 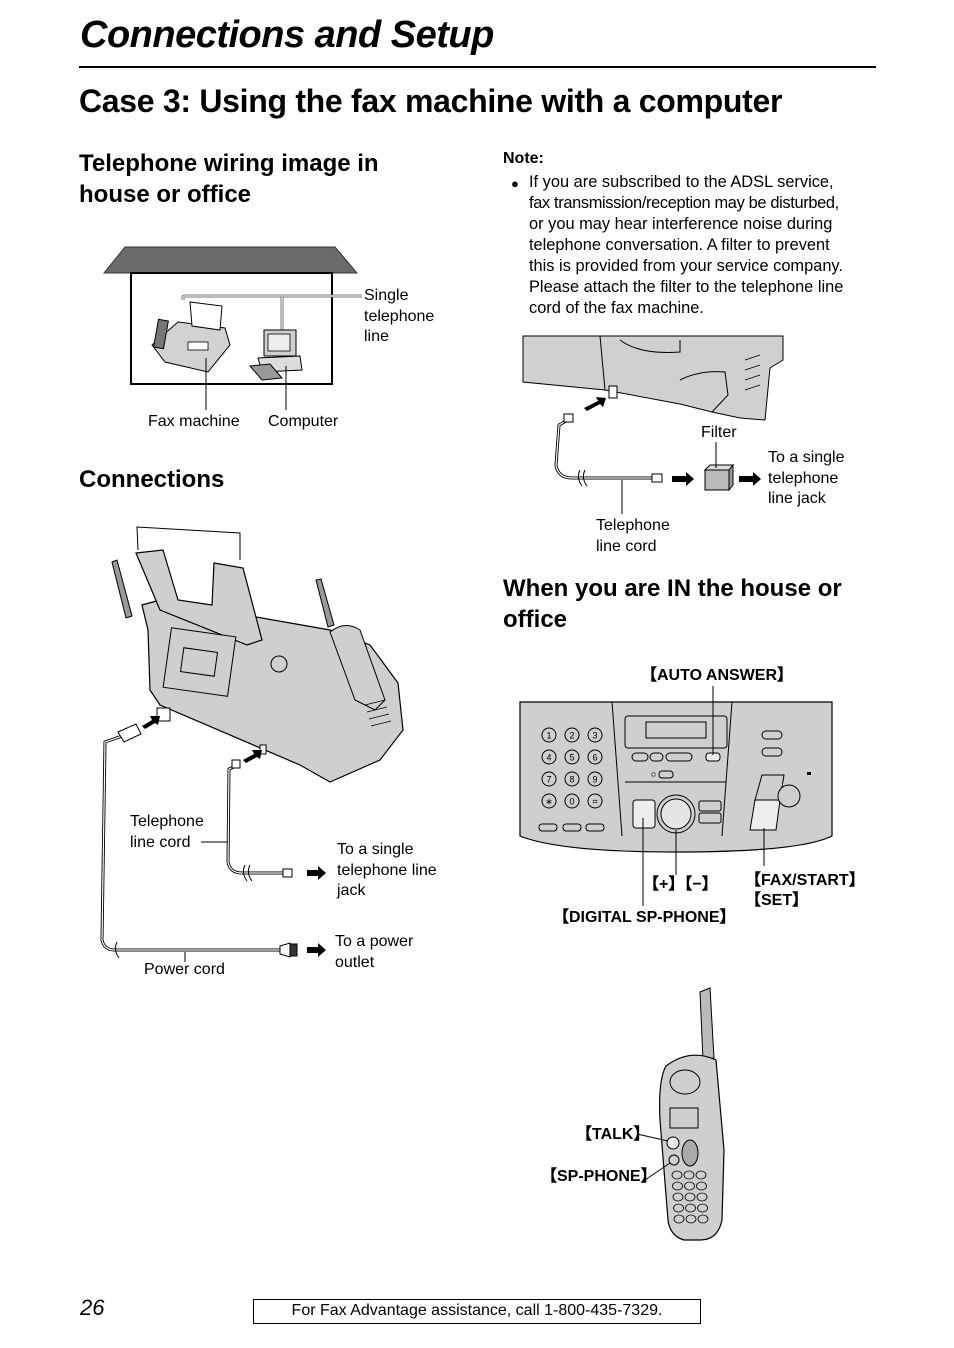 I want to click on talk-button, so click(x=673, y=1143).